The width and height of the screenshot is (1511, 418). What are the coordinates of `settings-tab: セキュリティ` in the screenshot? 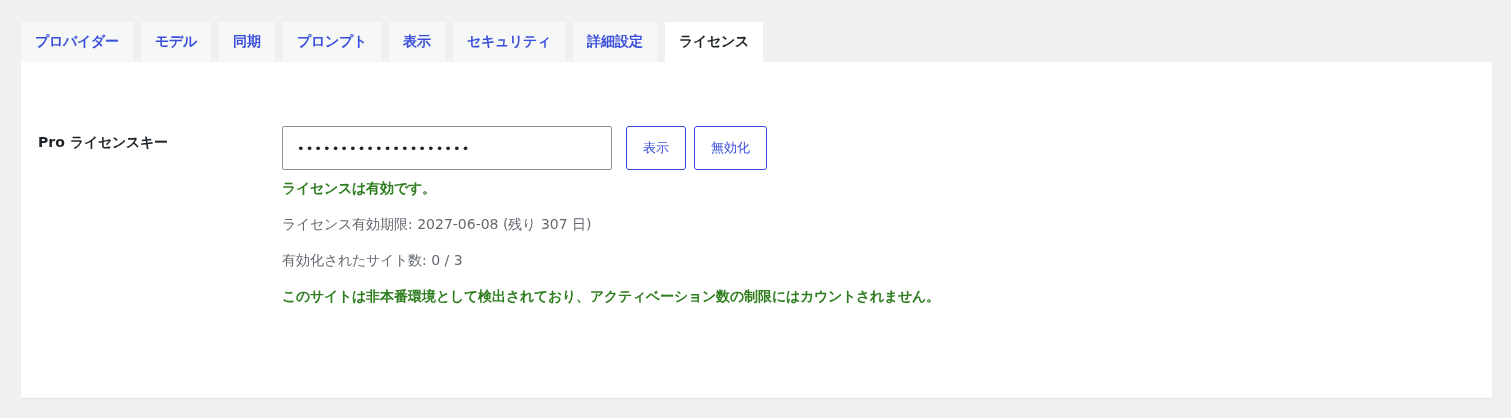 It's located at (509, 42).